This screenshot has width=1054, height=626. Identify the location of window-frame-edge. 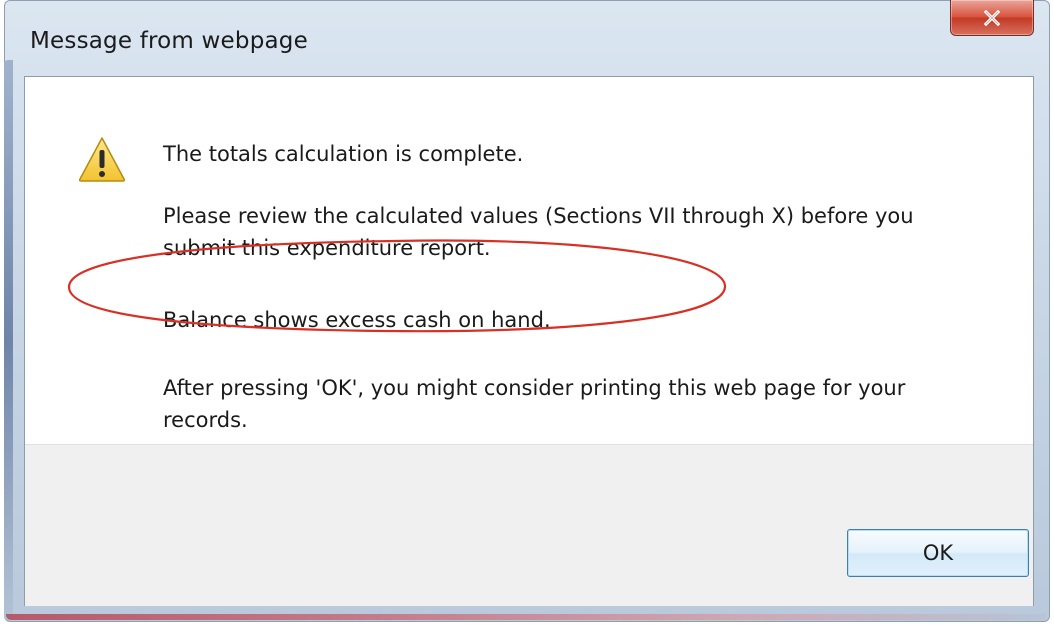
(8, 340).